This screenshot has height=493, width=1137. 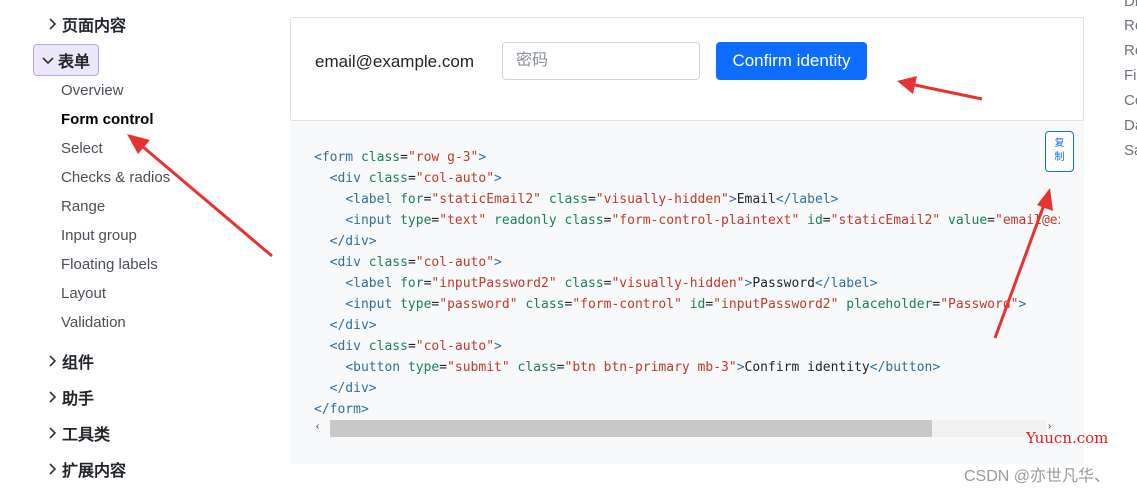 I want to click on sidebar-section-helpers: 助手, so click(x=69, y=397).